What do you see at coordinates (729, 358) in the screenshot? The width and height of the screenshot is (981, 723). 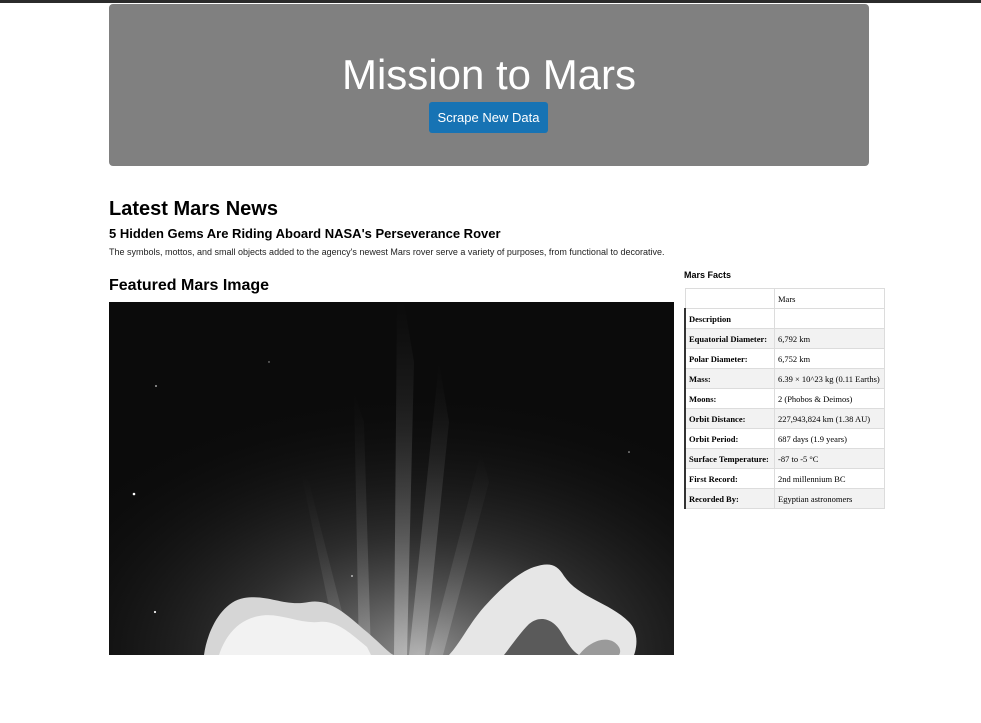 I see `fact-key: Polar Diameter:` at bounding box center [729, 358].